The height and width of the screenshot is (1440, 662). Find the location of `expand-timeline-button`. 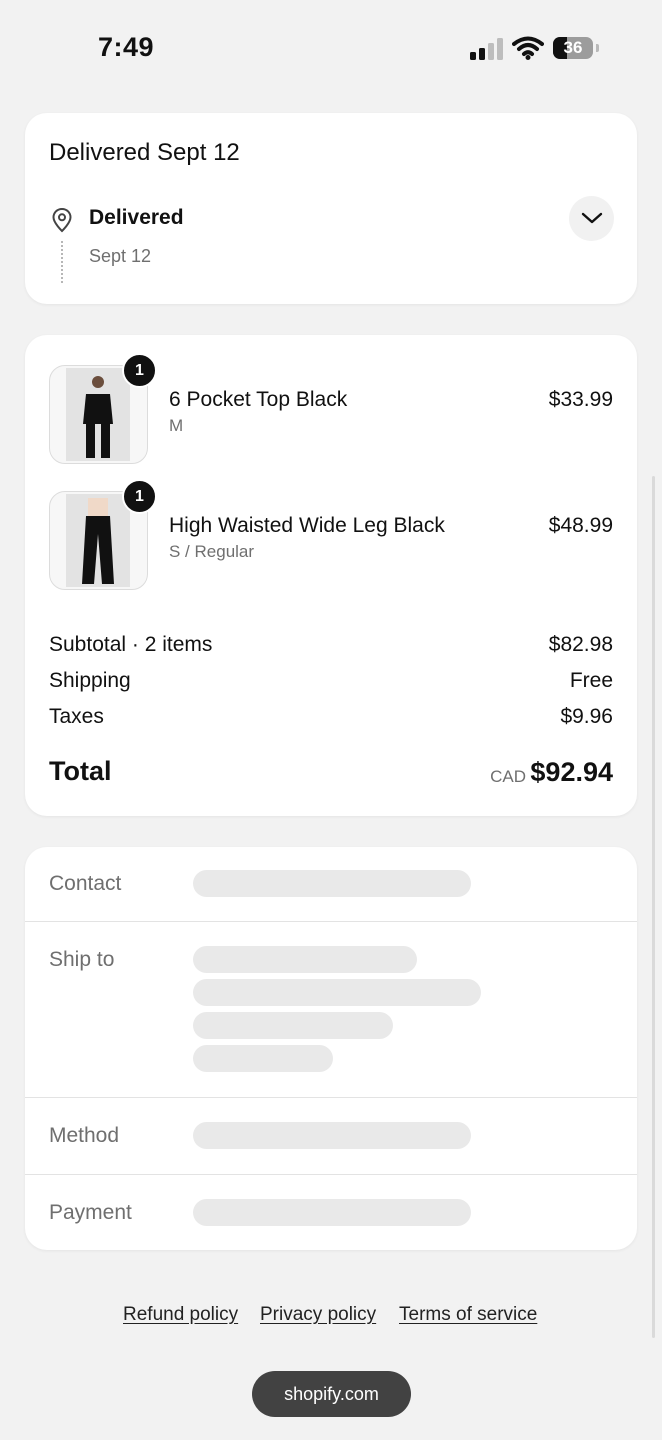

expand-timeline-button is located at coordinates (591, 218).